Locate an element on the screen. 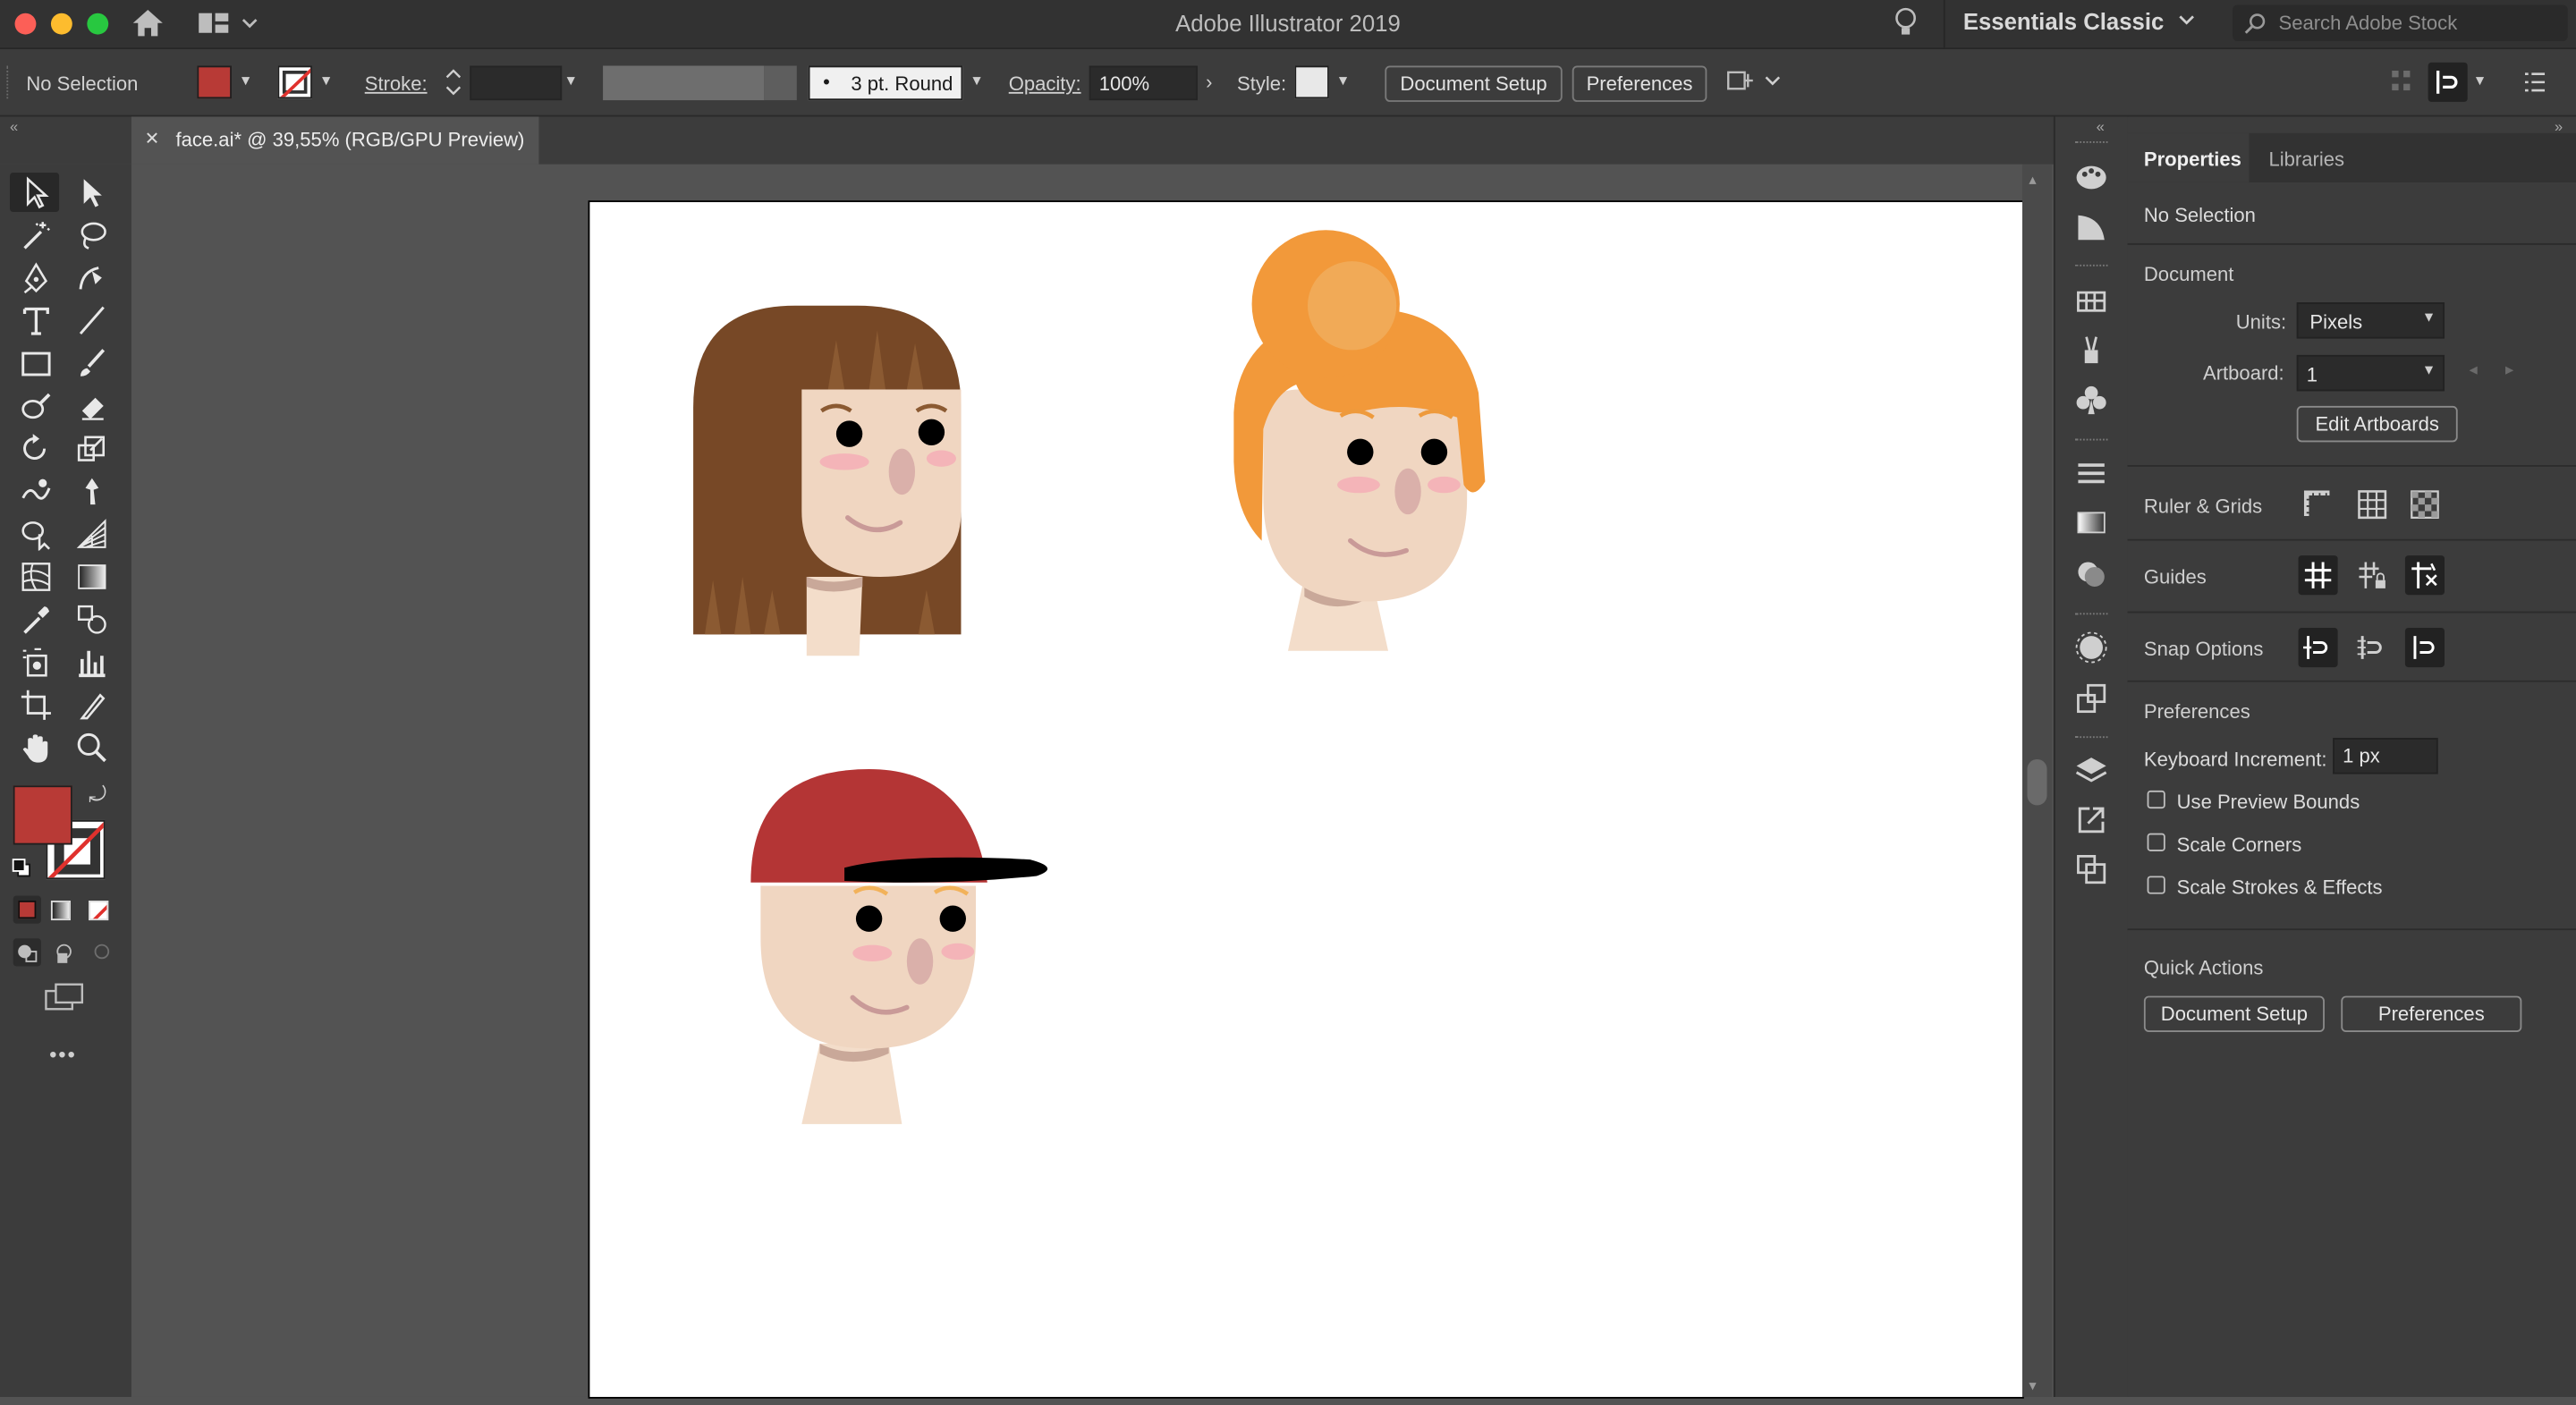  color-mode-icon is located at coordinates (27, 909).